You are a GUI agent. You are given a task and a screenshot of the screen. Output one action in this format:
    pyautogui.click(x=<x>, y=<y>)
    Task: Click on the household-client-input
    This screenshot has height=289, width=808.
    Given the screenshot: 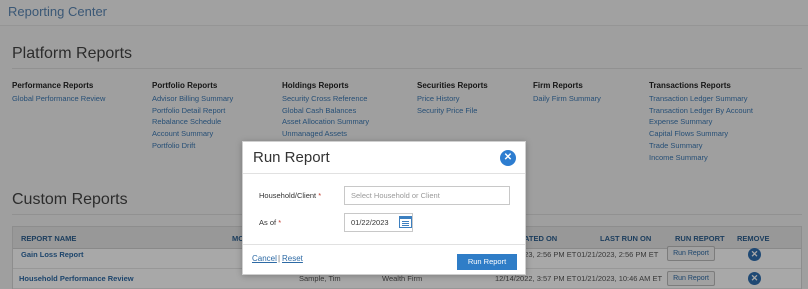 What is the action you would take?
    pyautogui.click(x=427, y=195)
    